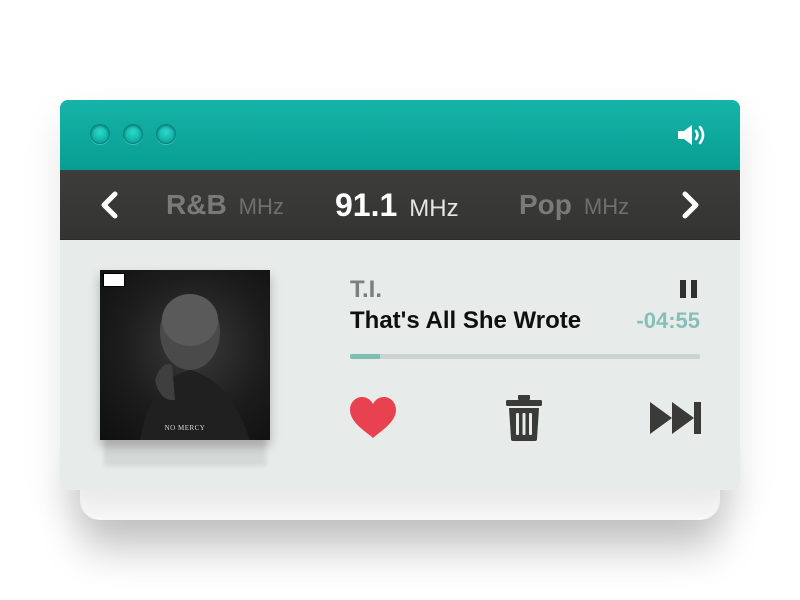 The width and height of the screenshot is (800, 600). What do you see at coordinates (689, 289) in the screenshot?
I see `pause-icon` at bounding box center [689, 289].